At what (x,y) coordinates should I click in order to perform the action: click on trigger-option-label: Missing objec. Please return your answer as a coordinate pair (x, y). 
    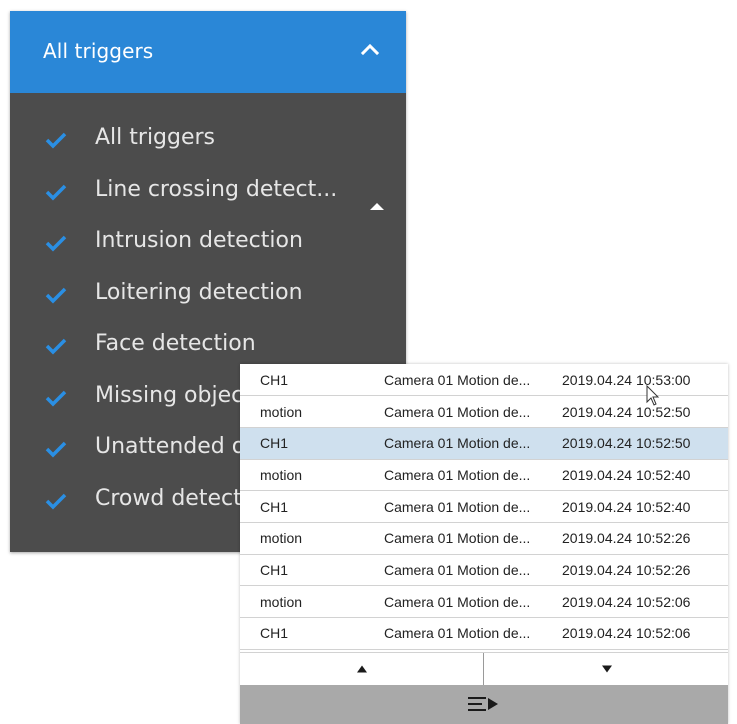
    Looking at the image, I should click on (169, 395).